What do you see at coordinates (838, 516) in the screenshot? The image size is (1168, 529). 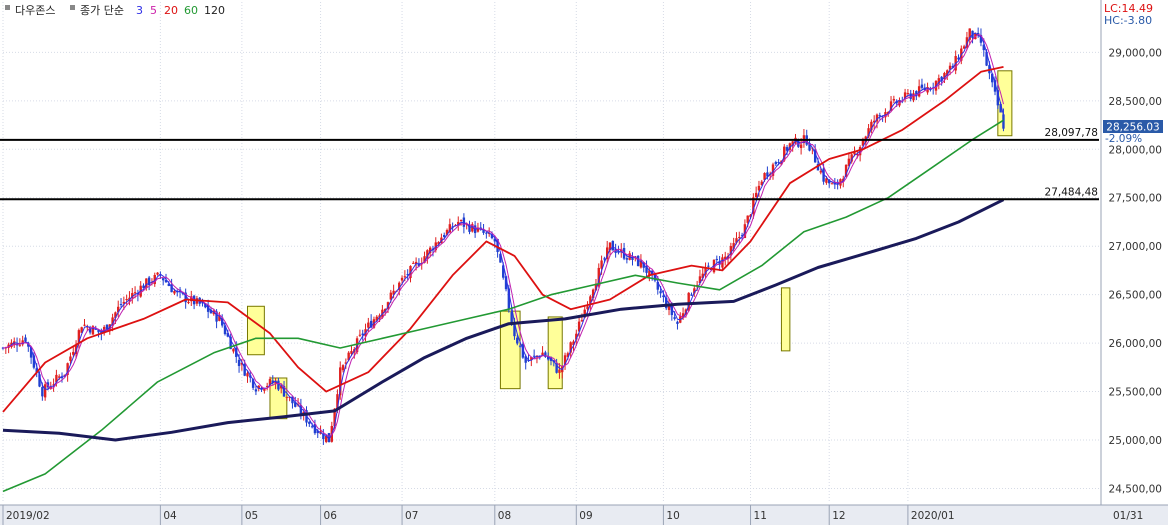 I see `date-tick-label: 12` at bounding box center [838, 516].